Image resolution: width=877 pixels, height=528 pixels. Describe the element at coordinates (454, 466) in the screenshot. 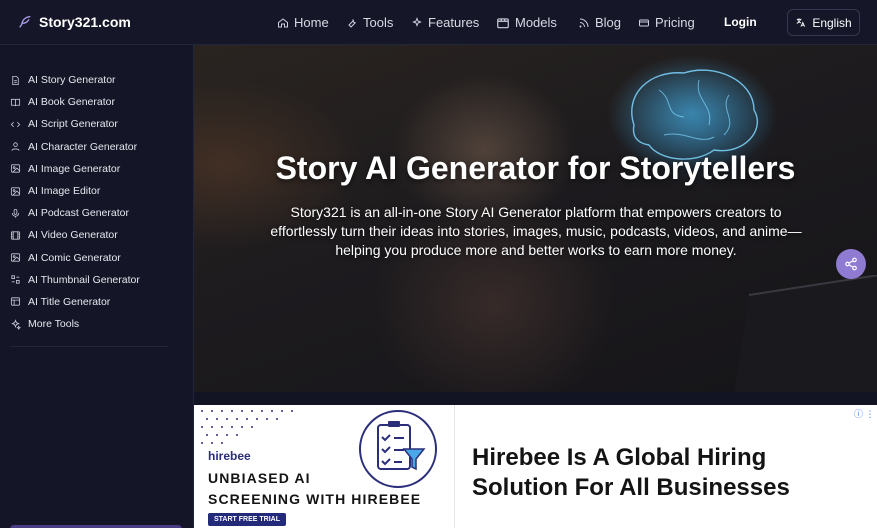

I see `ad-divider` at that location.